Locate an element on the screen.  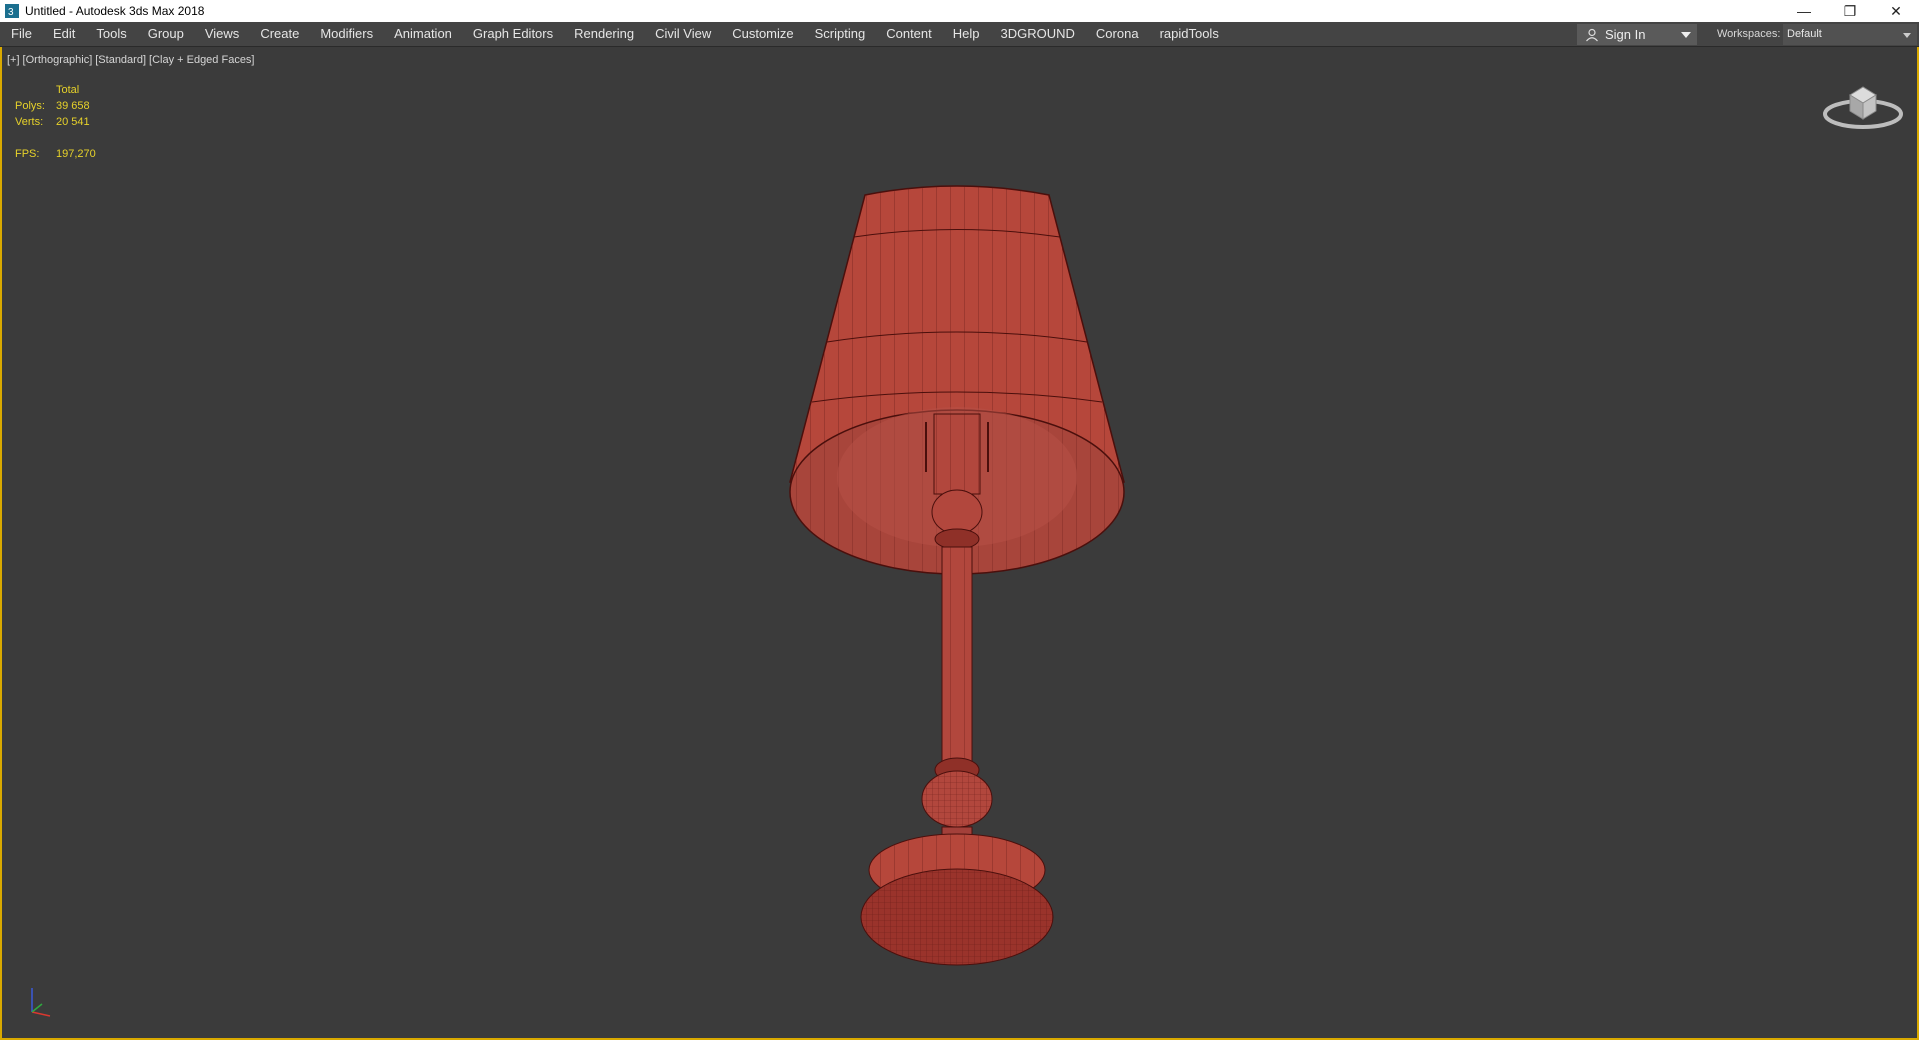
minimize-icon: — is located at coordinates (1804, 11).